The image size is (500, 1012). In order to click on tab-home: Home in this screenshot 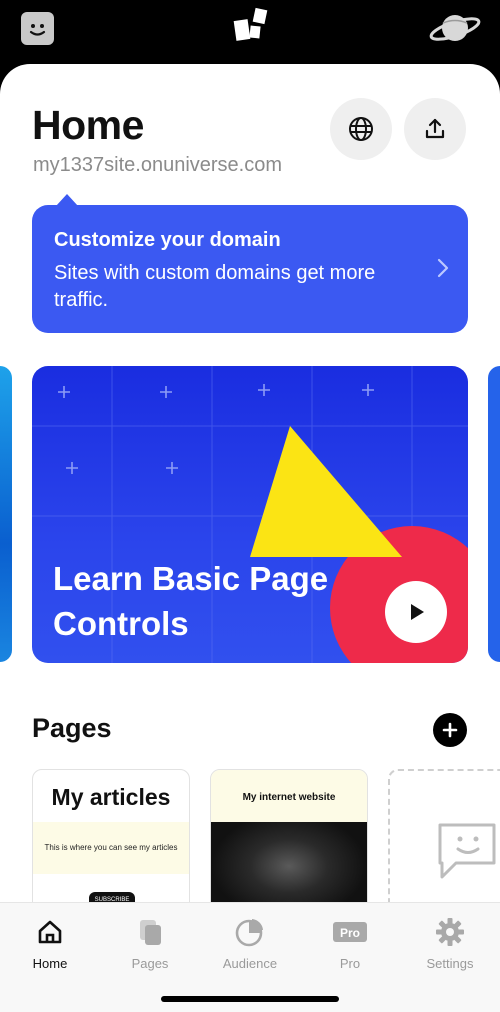, I will do `click(50, 943)`.